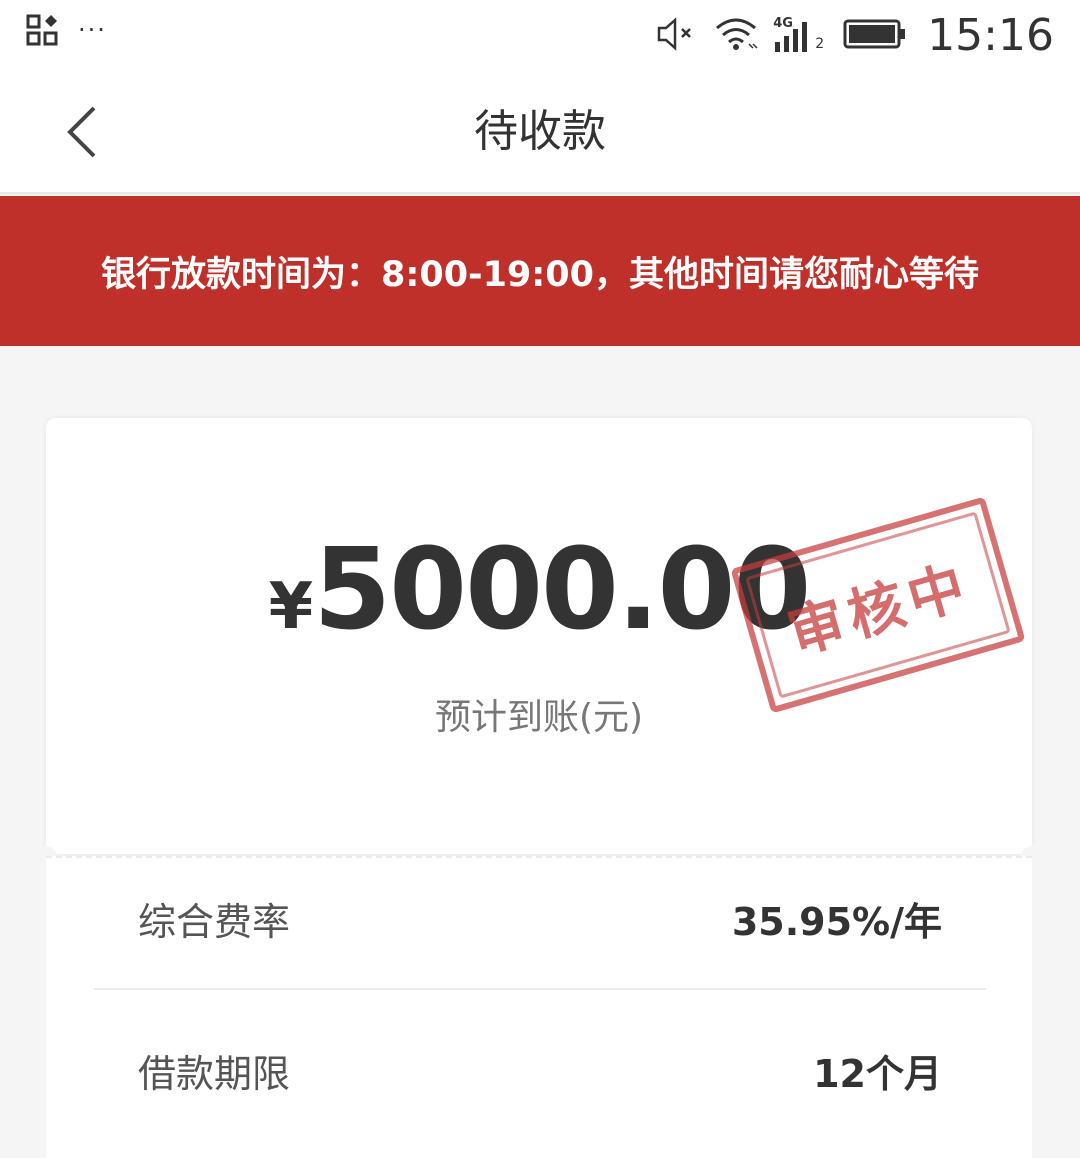 This screenshot has width=1080, height=1158. What do you see at coordinates (540, 1070) in the screenshot?
I see `detail-row-term: 借款期限 12个月` at bounding box center [540, 1070].